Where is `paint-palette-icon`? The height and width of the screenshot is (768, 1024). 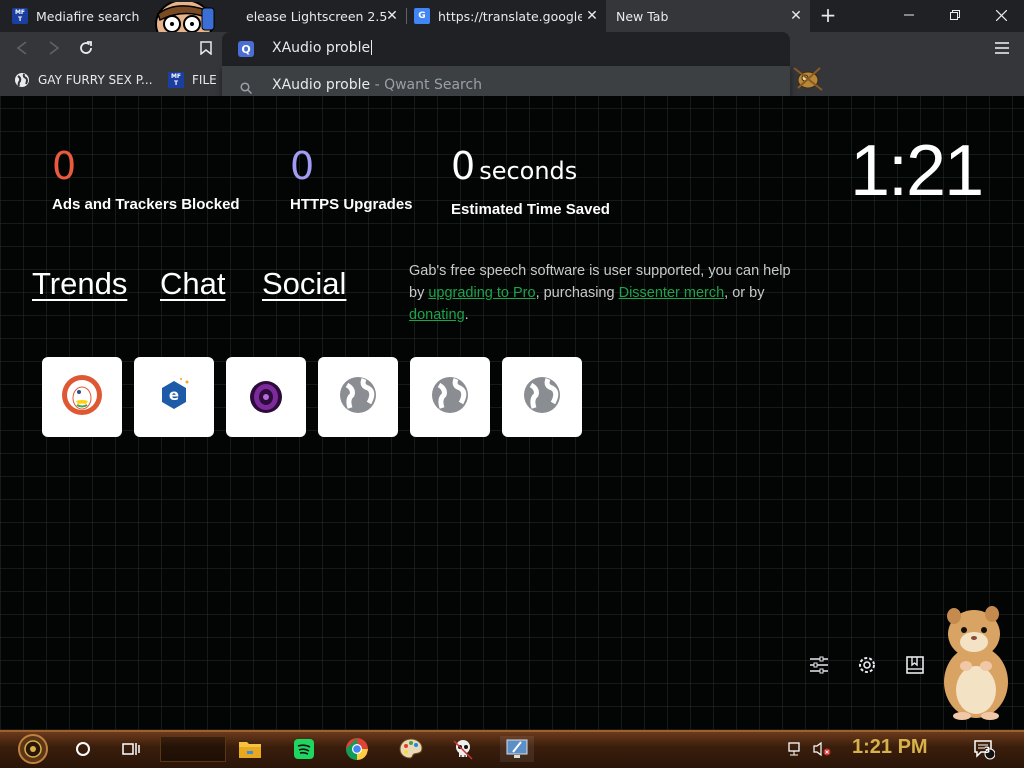 paint-palette-icon is located at coordinates (411, 749).